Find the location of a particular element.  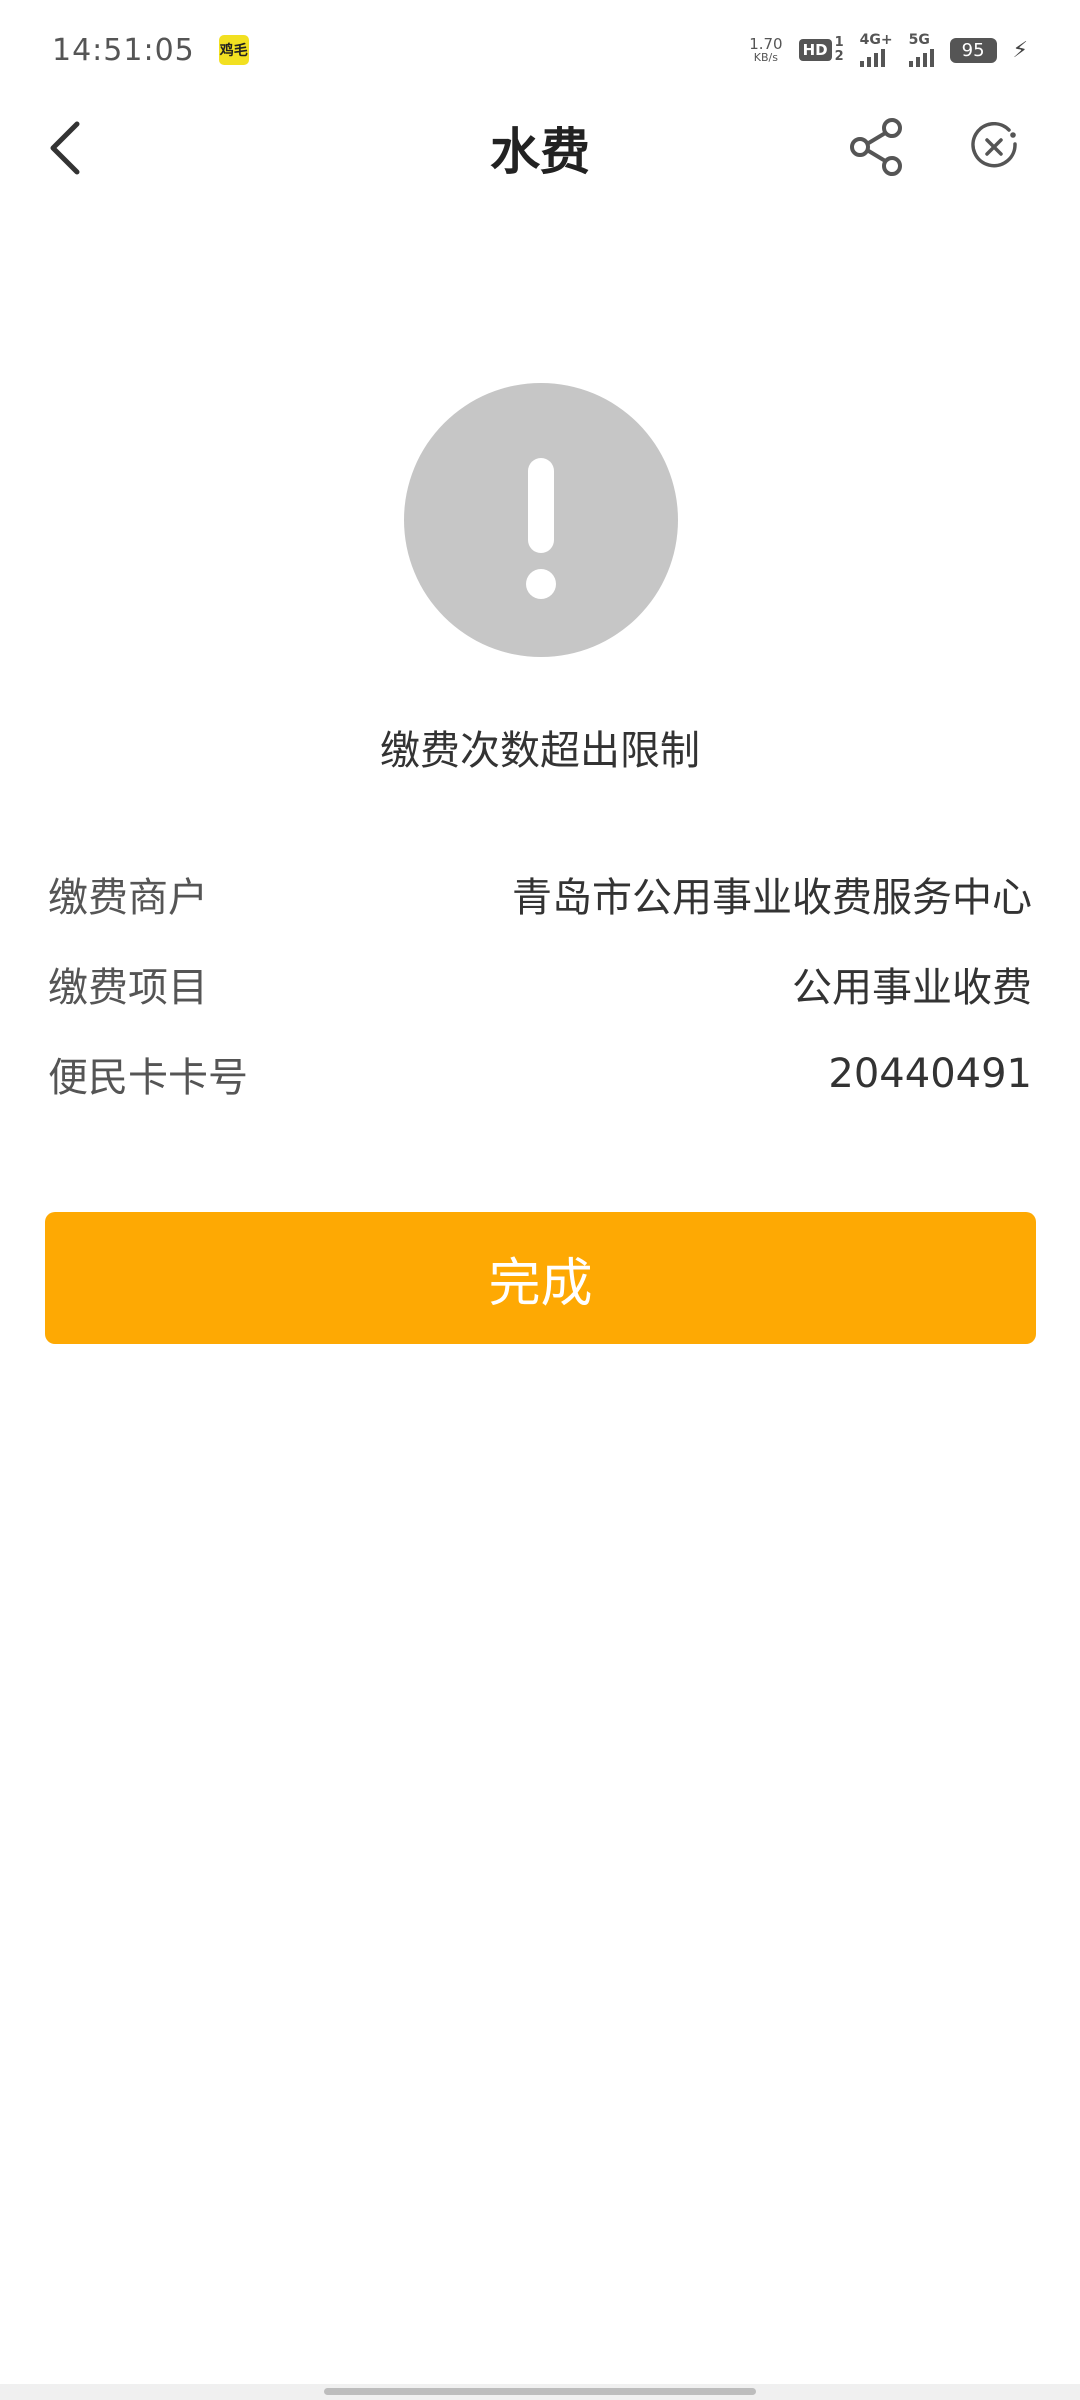

hd-voice-icon: HD 1 2 is located at coordinates (821, 49).